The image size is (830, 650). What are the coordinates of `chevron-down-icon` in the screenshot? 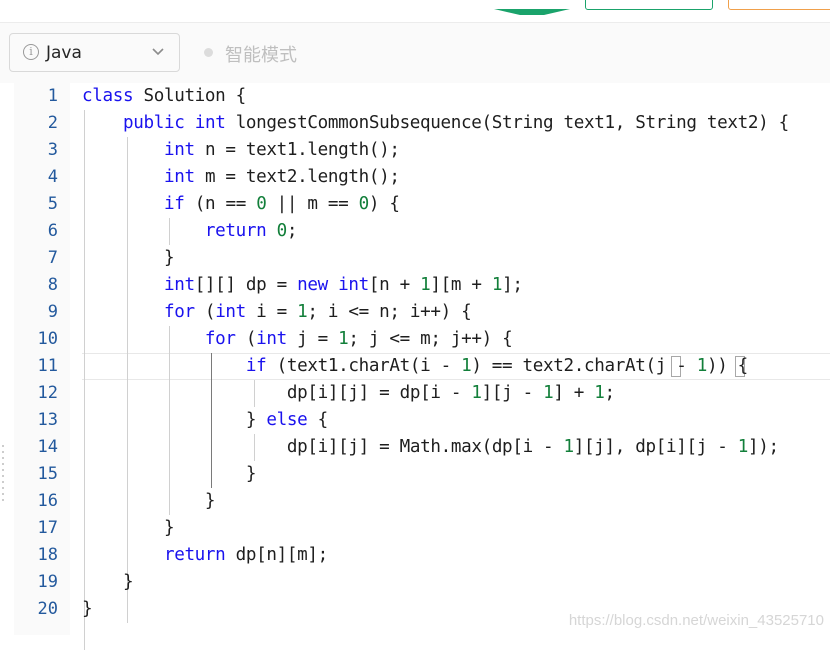 It's located at (158, 52).